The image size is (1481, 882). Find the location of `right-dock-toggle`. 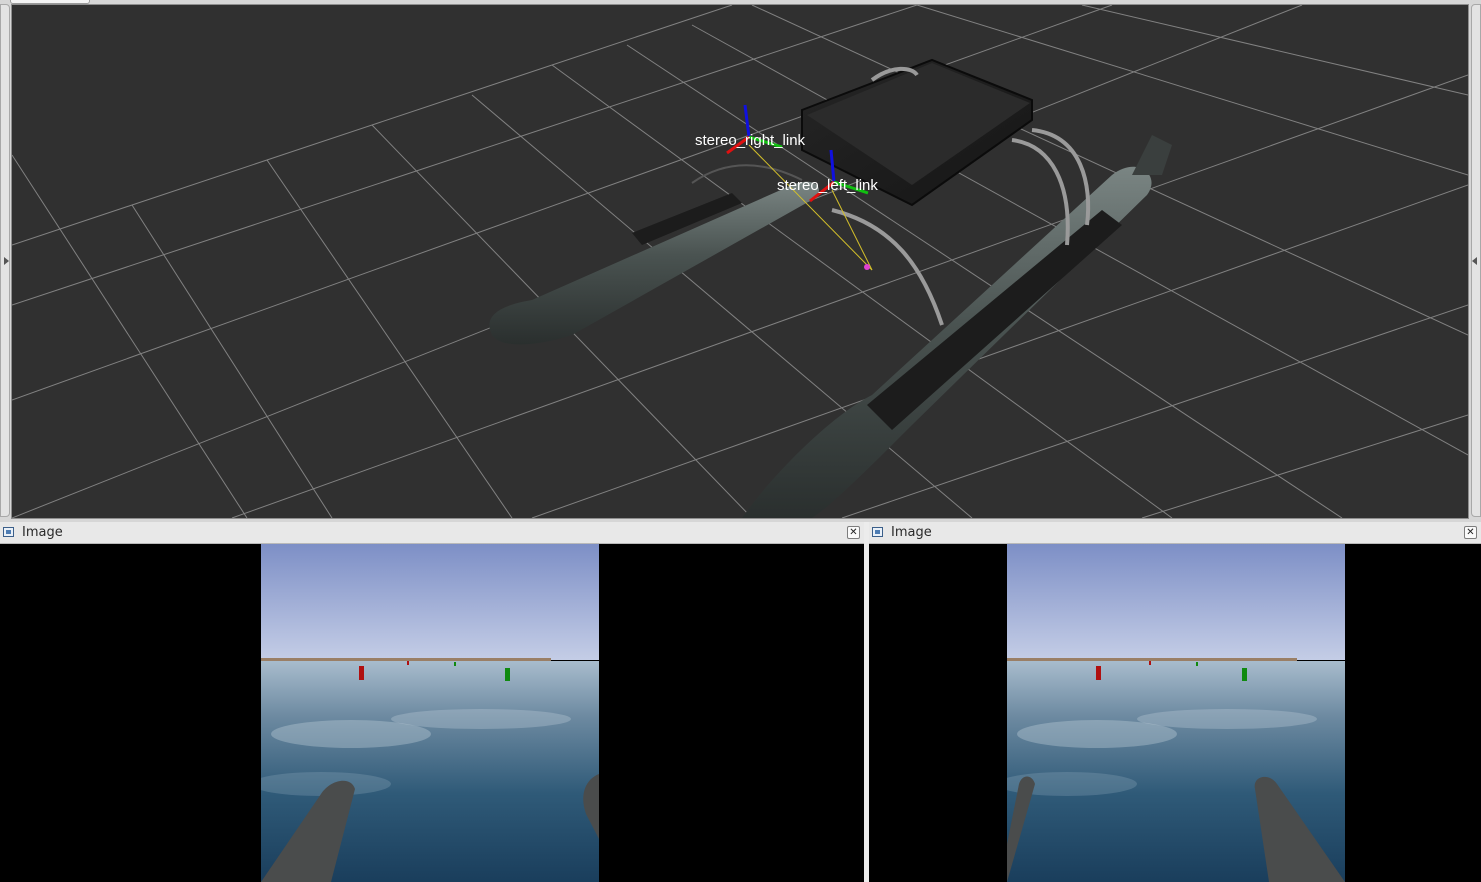

right-dock-toggle is located at coordinates (1476, 260).